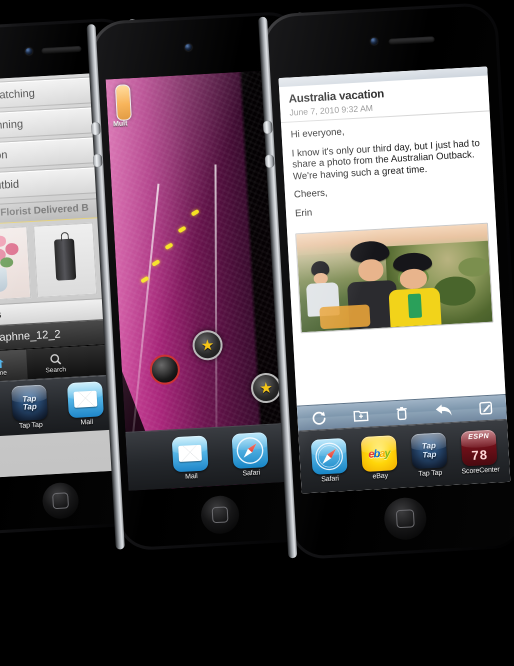  I want to click on tab-search: Search, so click(55, 362).